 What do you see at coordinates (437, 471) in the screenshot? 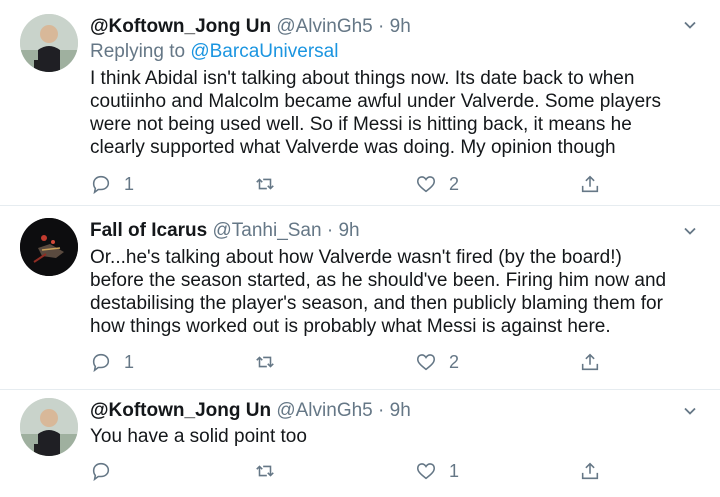
I see `like-button: 1` at bounding box center [437, 471].